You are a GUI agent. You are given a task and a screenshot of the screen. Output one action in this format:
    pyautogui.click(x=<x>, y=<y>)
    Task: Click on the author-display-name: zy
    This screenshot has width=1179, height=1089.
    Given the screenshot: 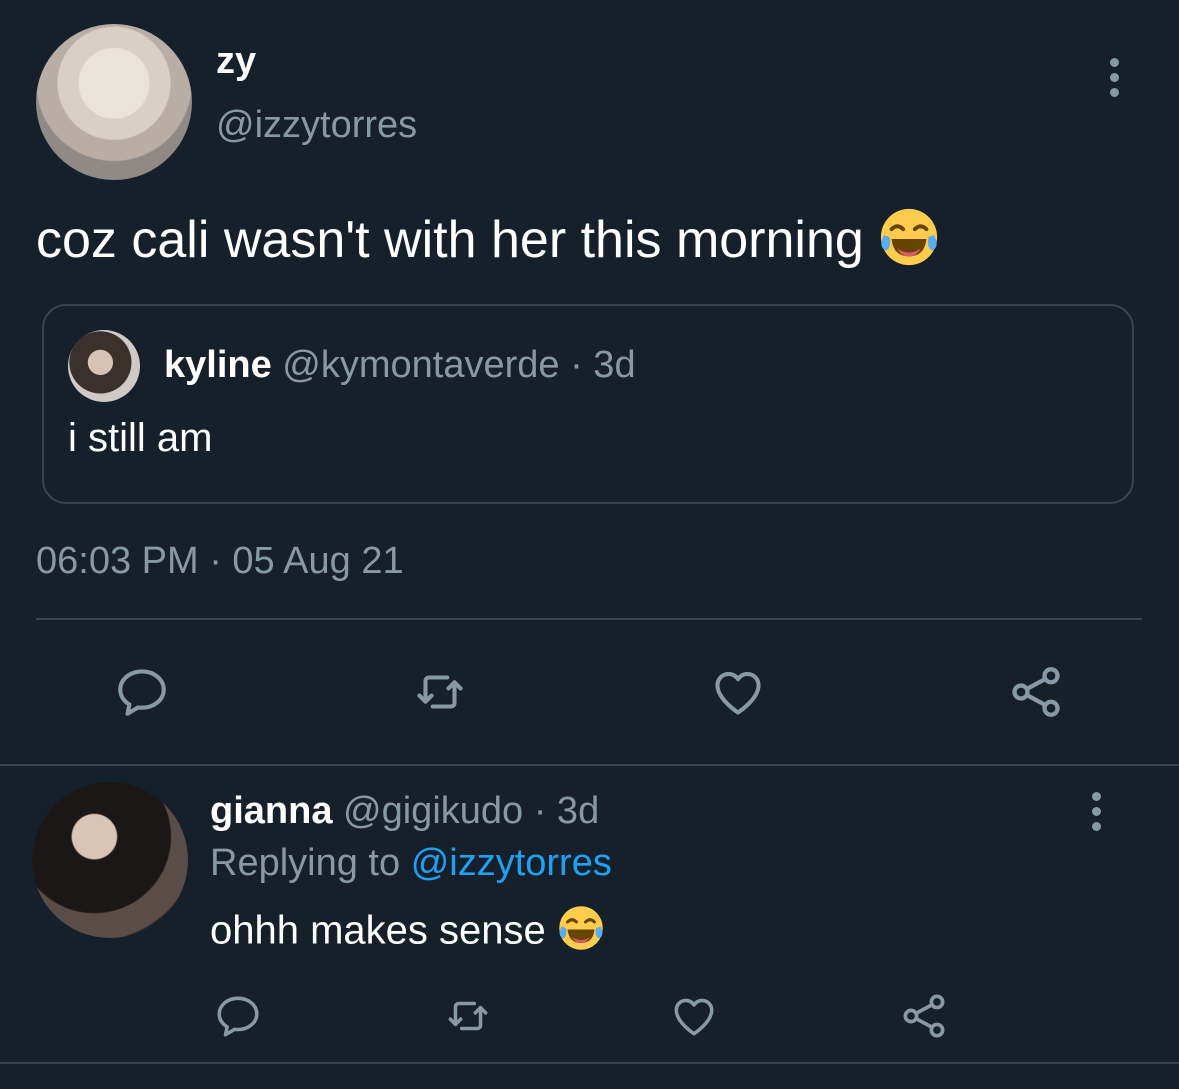 What is the action you would take?
    pyautogui.click(x=236, y=61)
    